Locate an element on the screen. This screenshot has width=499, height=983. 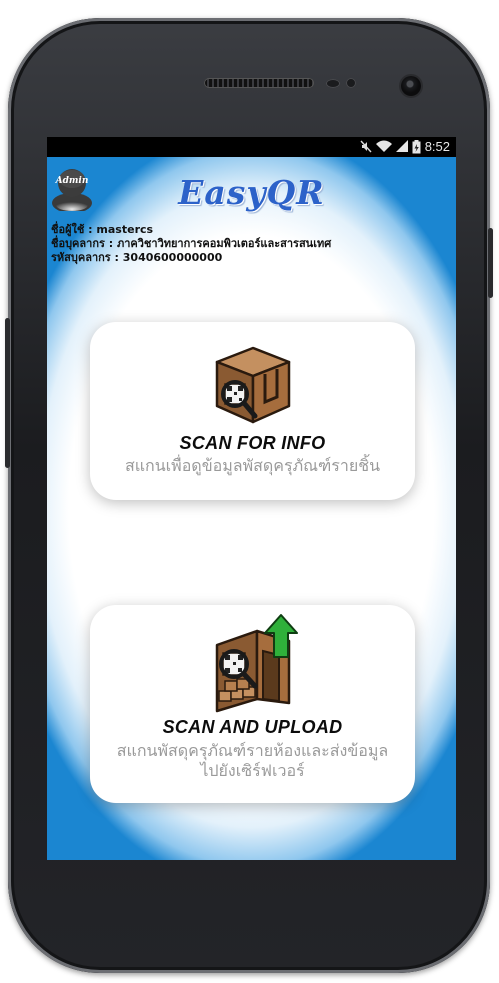
room-qr-upload-icon is located at coordinates (253, 663).